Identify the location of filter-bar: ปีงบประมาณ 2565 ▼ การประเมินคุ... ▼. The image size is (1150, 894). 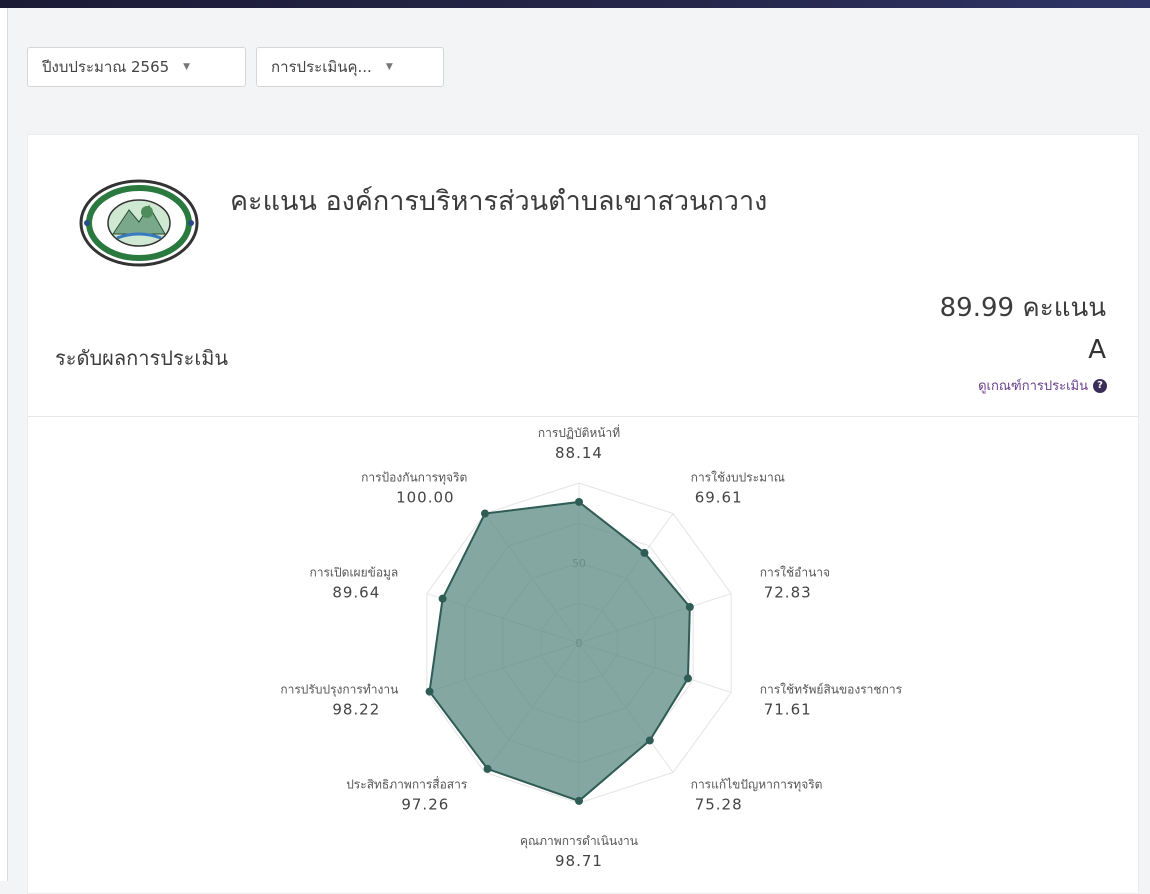
(235, 67).